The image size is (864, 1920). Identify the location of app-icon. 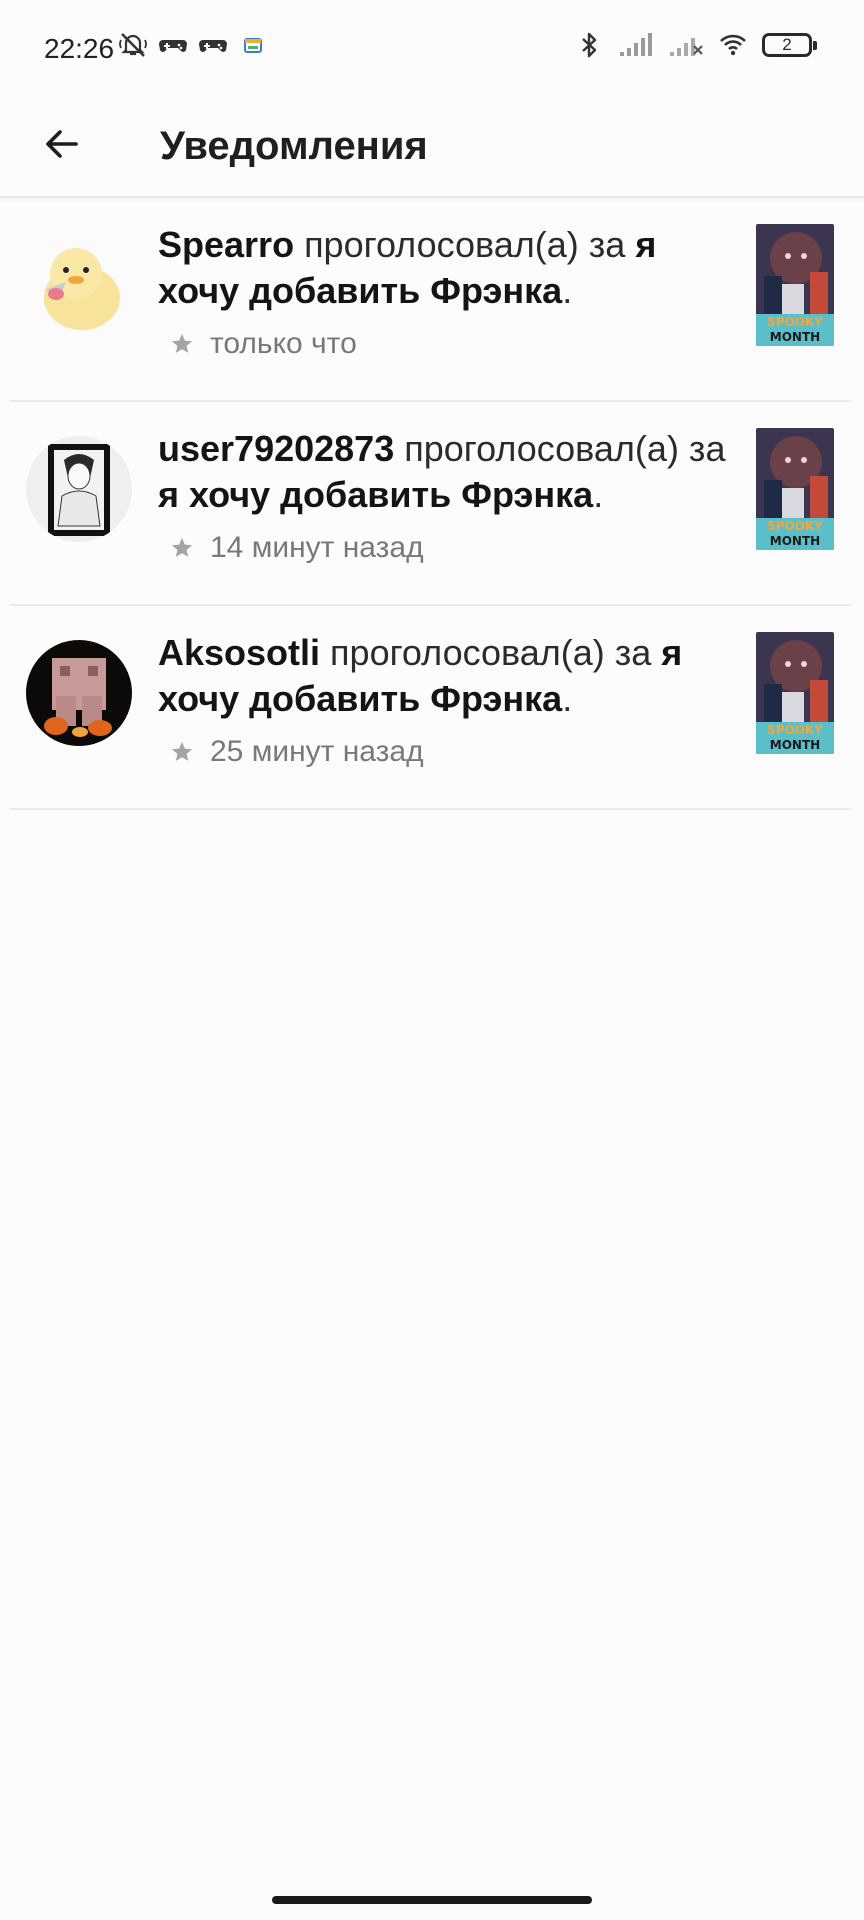
(253, 45).